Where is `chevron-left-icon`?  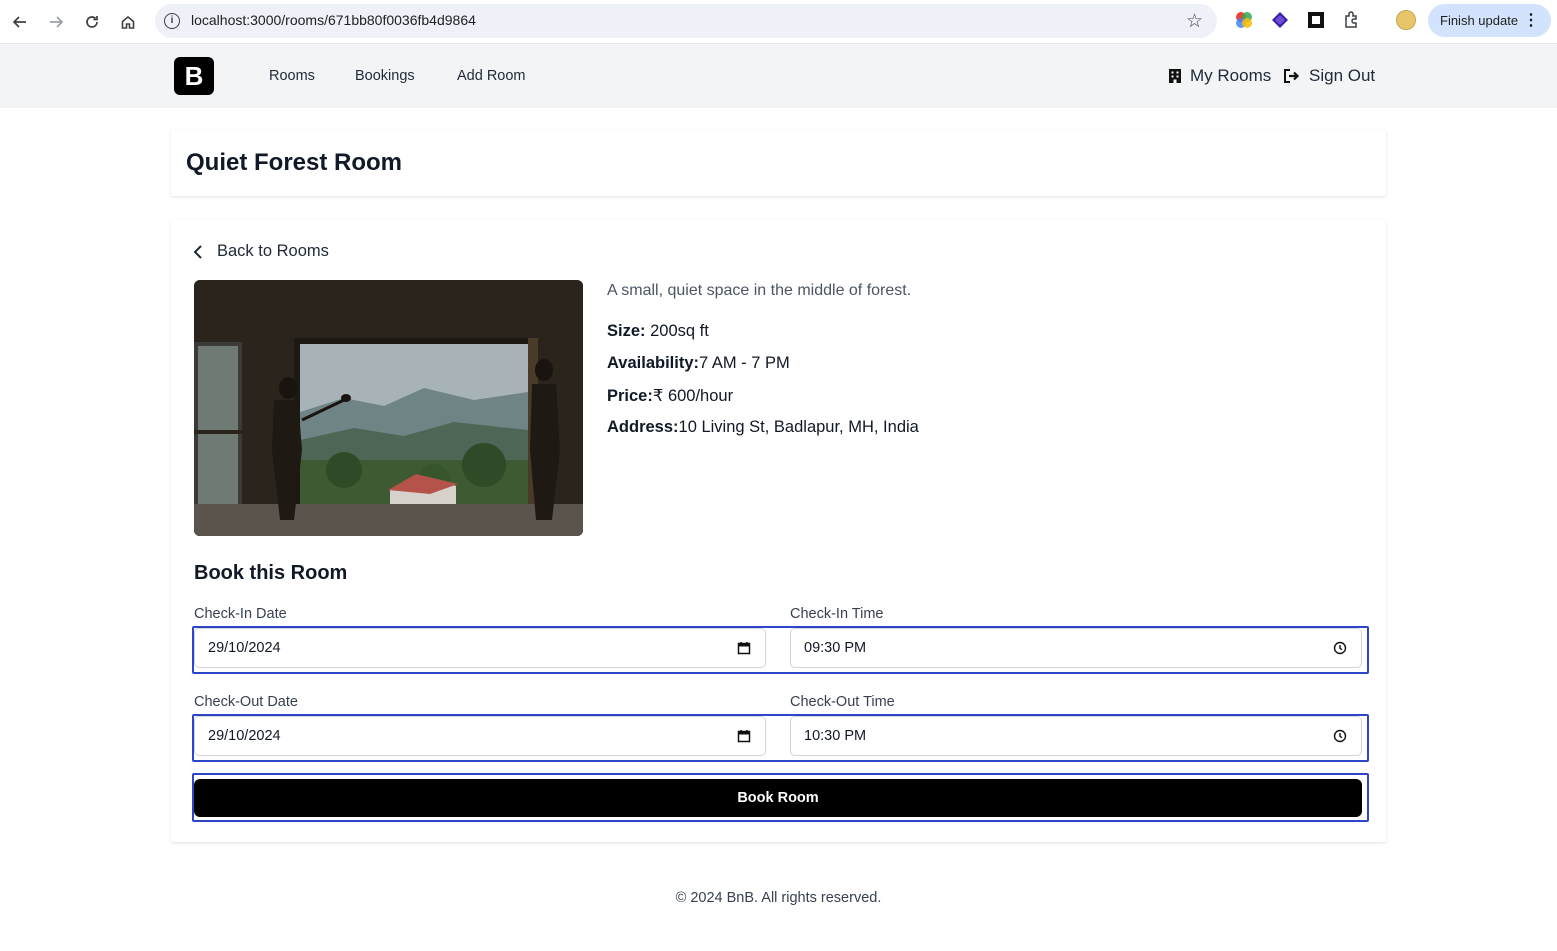 chevron-left-icon is located at coordinates (197, 251).